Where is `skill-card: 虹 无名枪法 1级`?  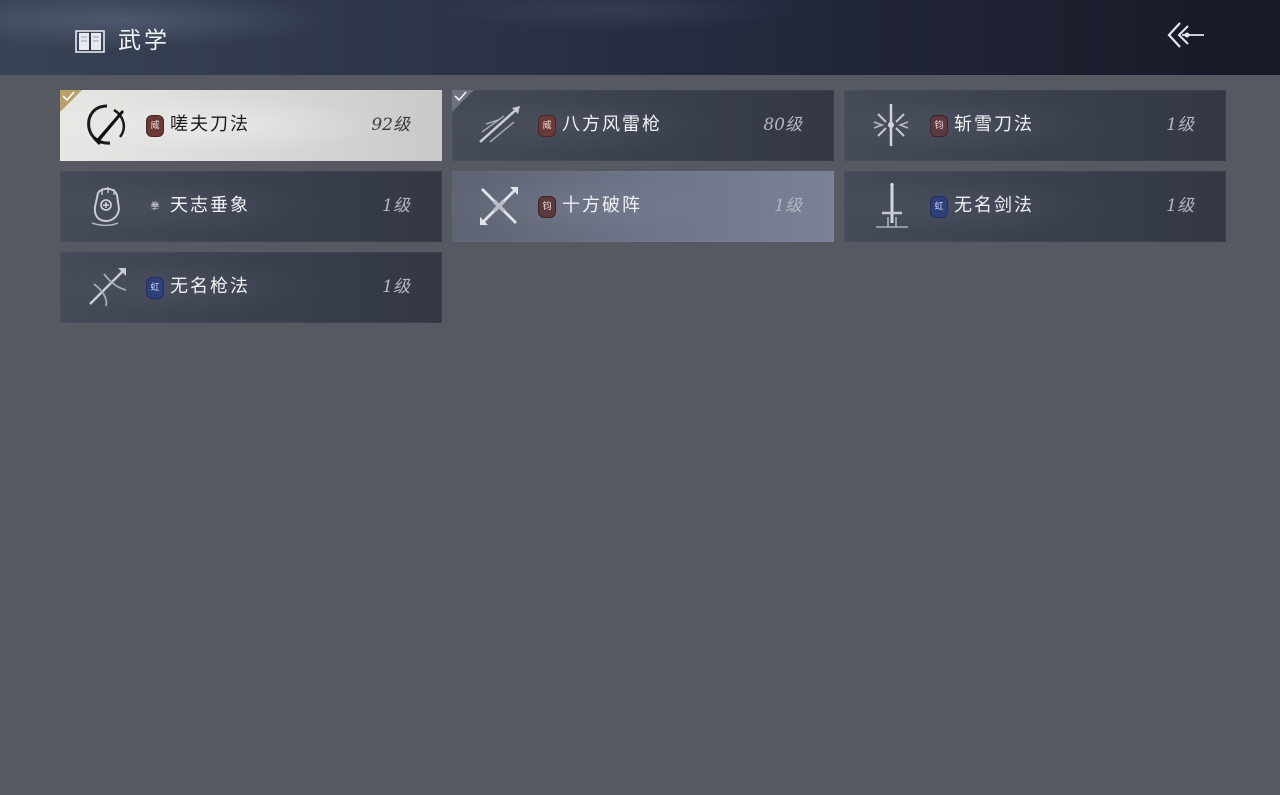
skill-card: 虹 无名枪法 1级 is located at coordinates (251, 287).